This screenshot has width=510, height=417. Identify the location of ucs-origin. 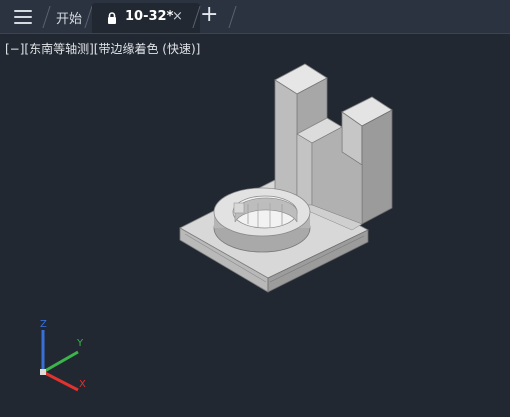
(43, 372).